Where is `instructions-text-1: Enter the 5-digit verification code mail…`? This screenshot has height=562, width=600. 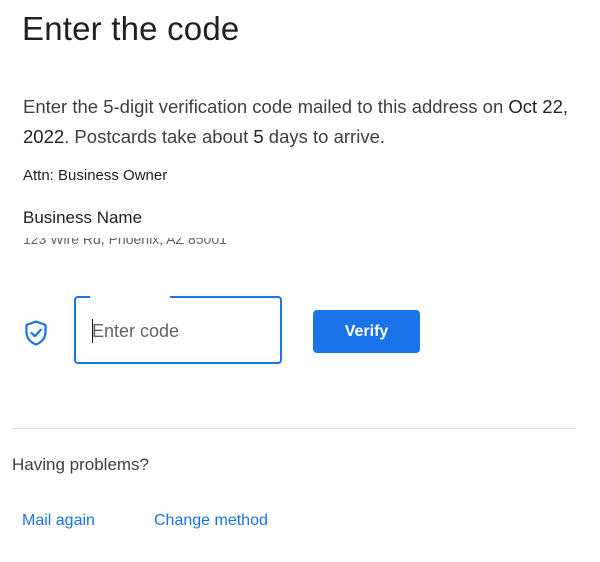 instructions-text-1: Enter the 5-digit verification code mail… is located at coordinates (266, 106).